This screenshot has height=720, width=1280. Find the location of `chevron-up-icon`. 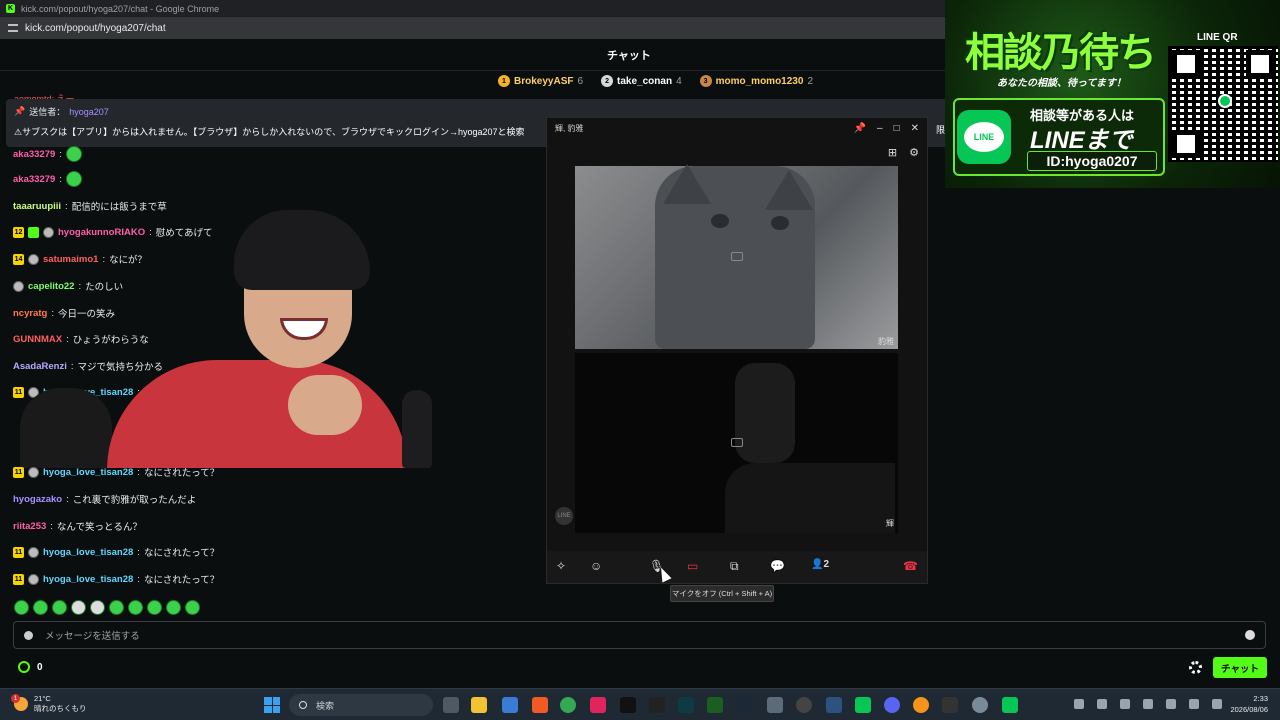

chevron-up-icon is located at coordinates (1079, 704).